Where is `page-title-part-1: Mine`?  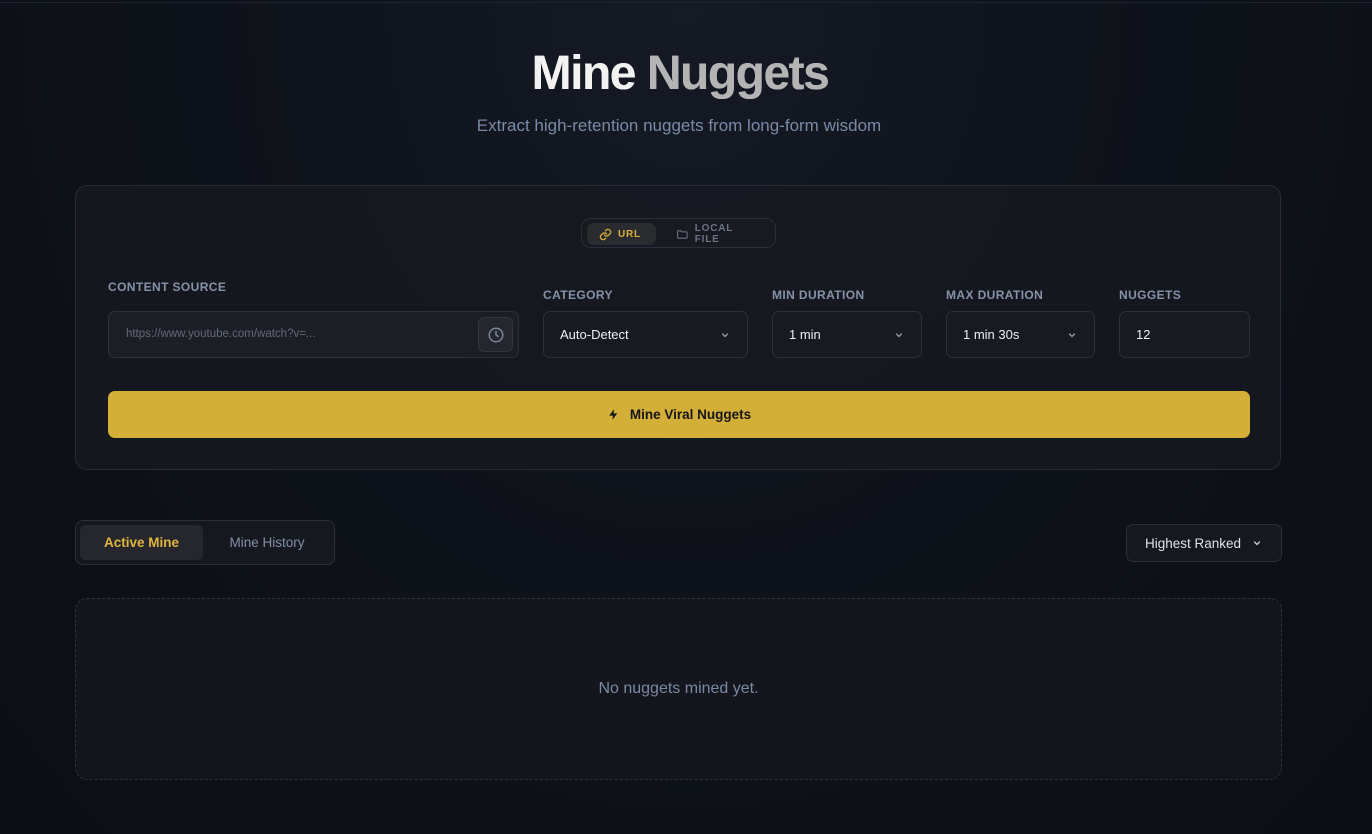
page-title-part-1: Mine is located at coordinates (584, 73).